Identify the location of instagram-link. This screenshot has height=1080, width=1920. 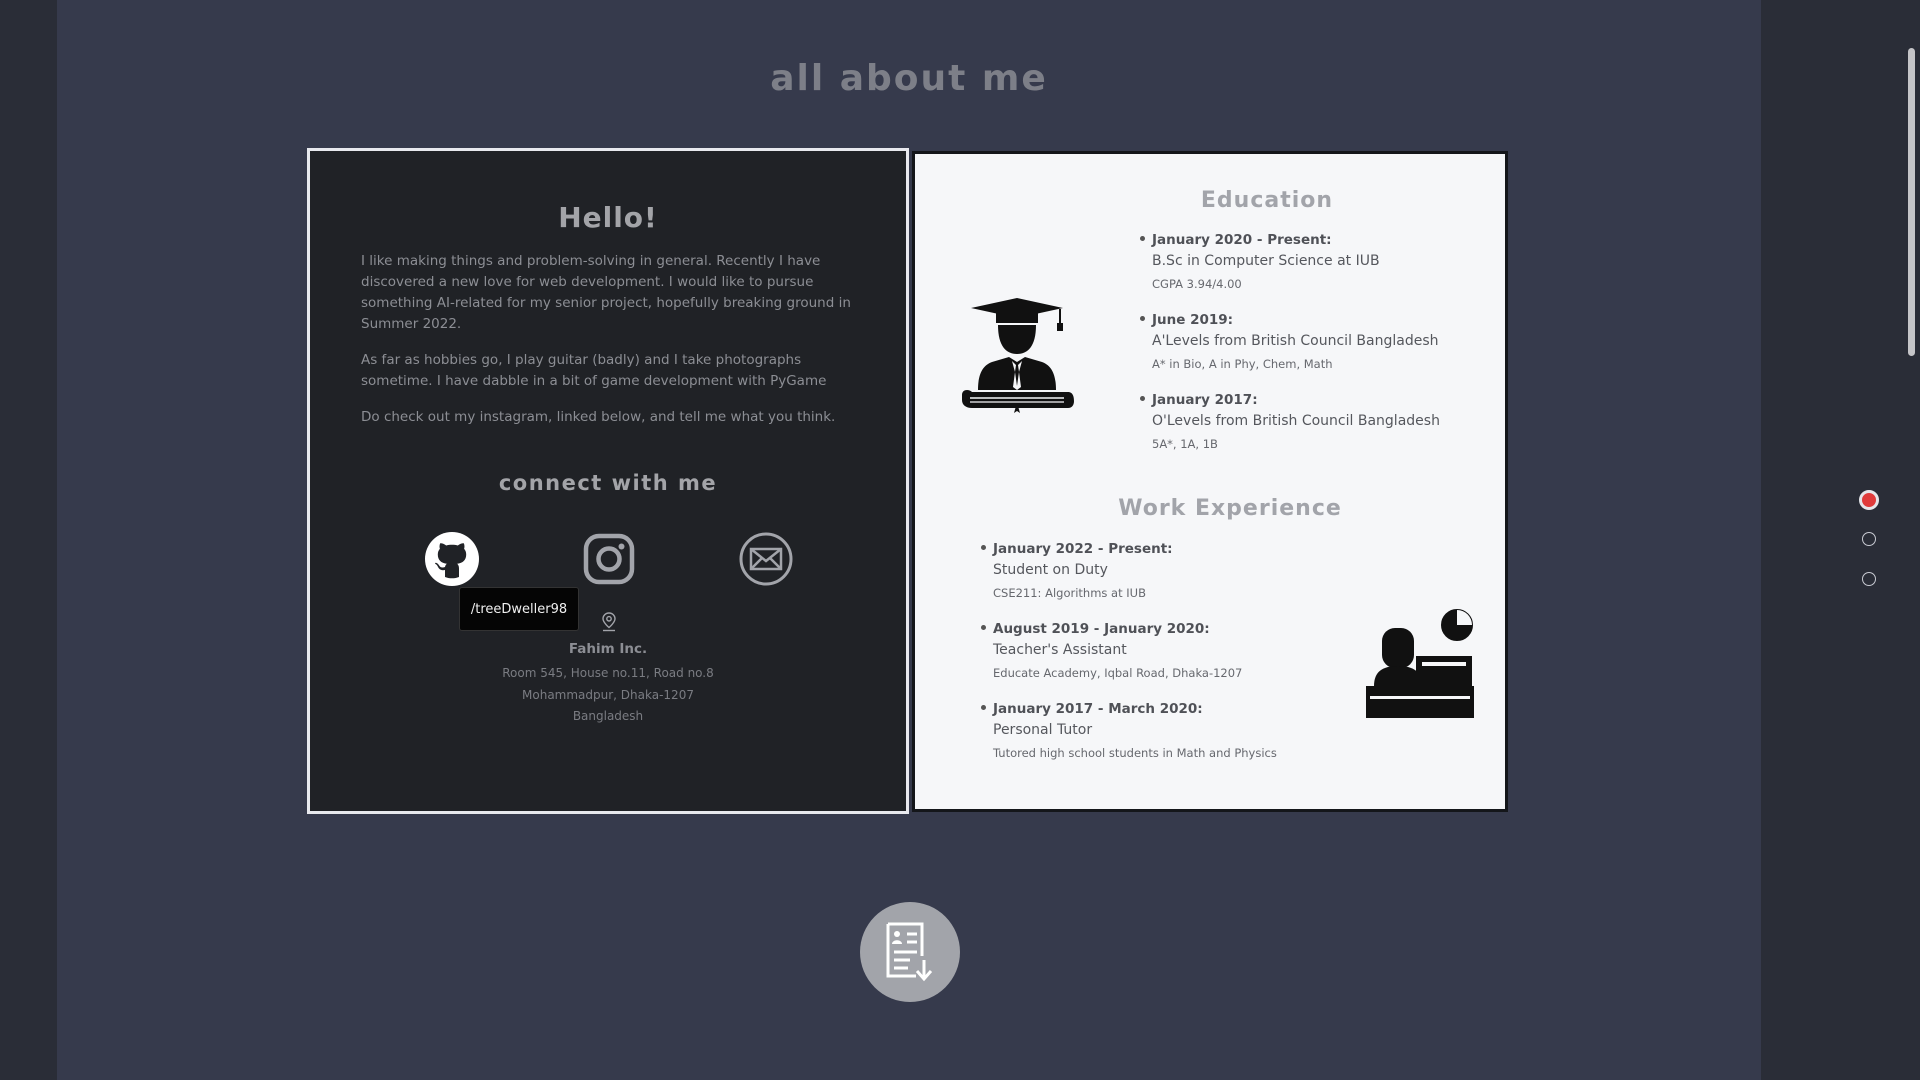
(609, 559).